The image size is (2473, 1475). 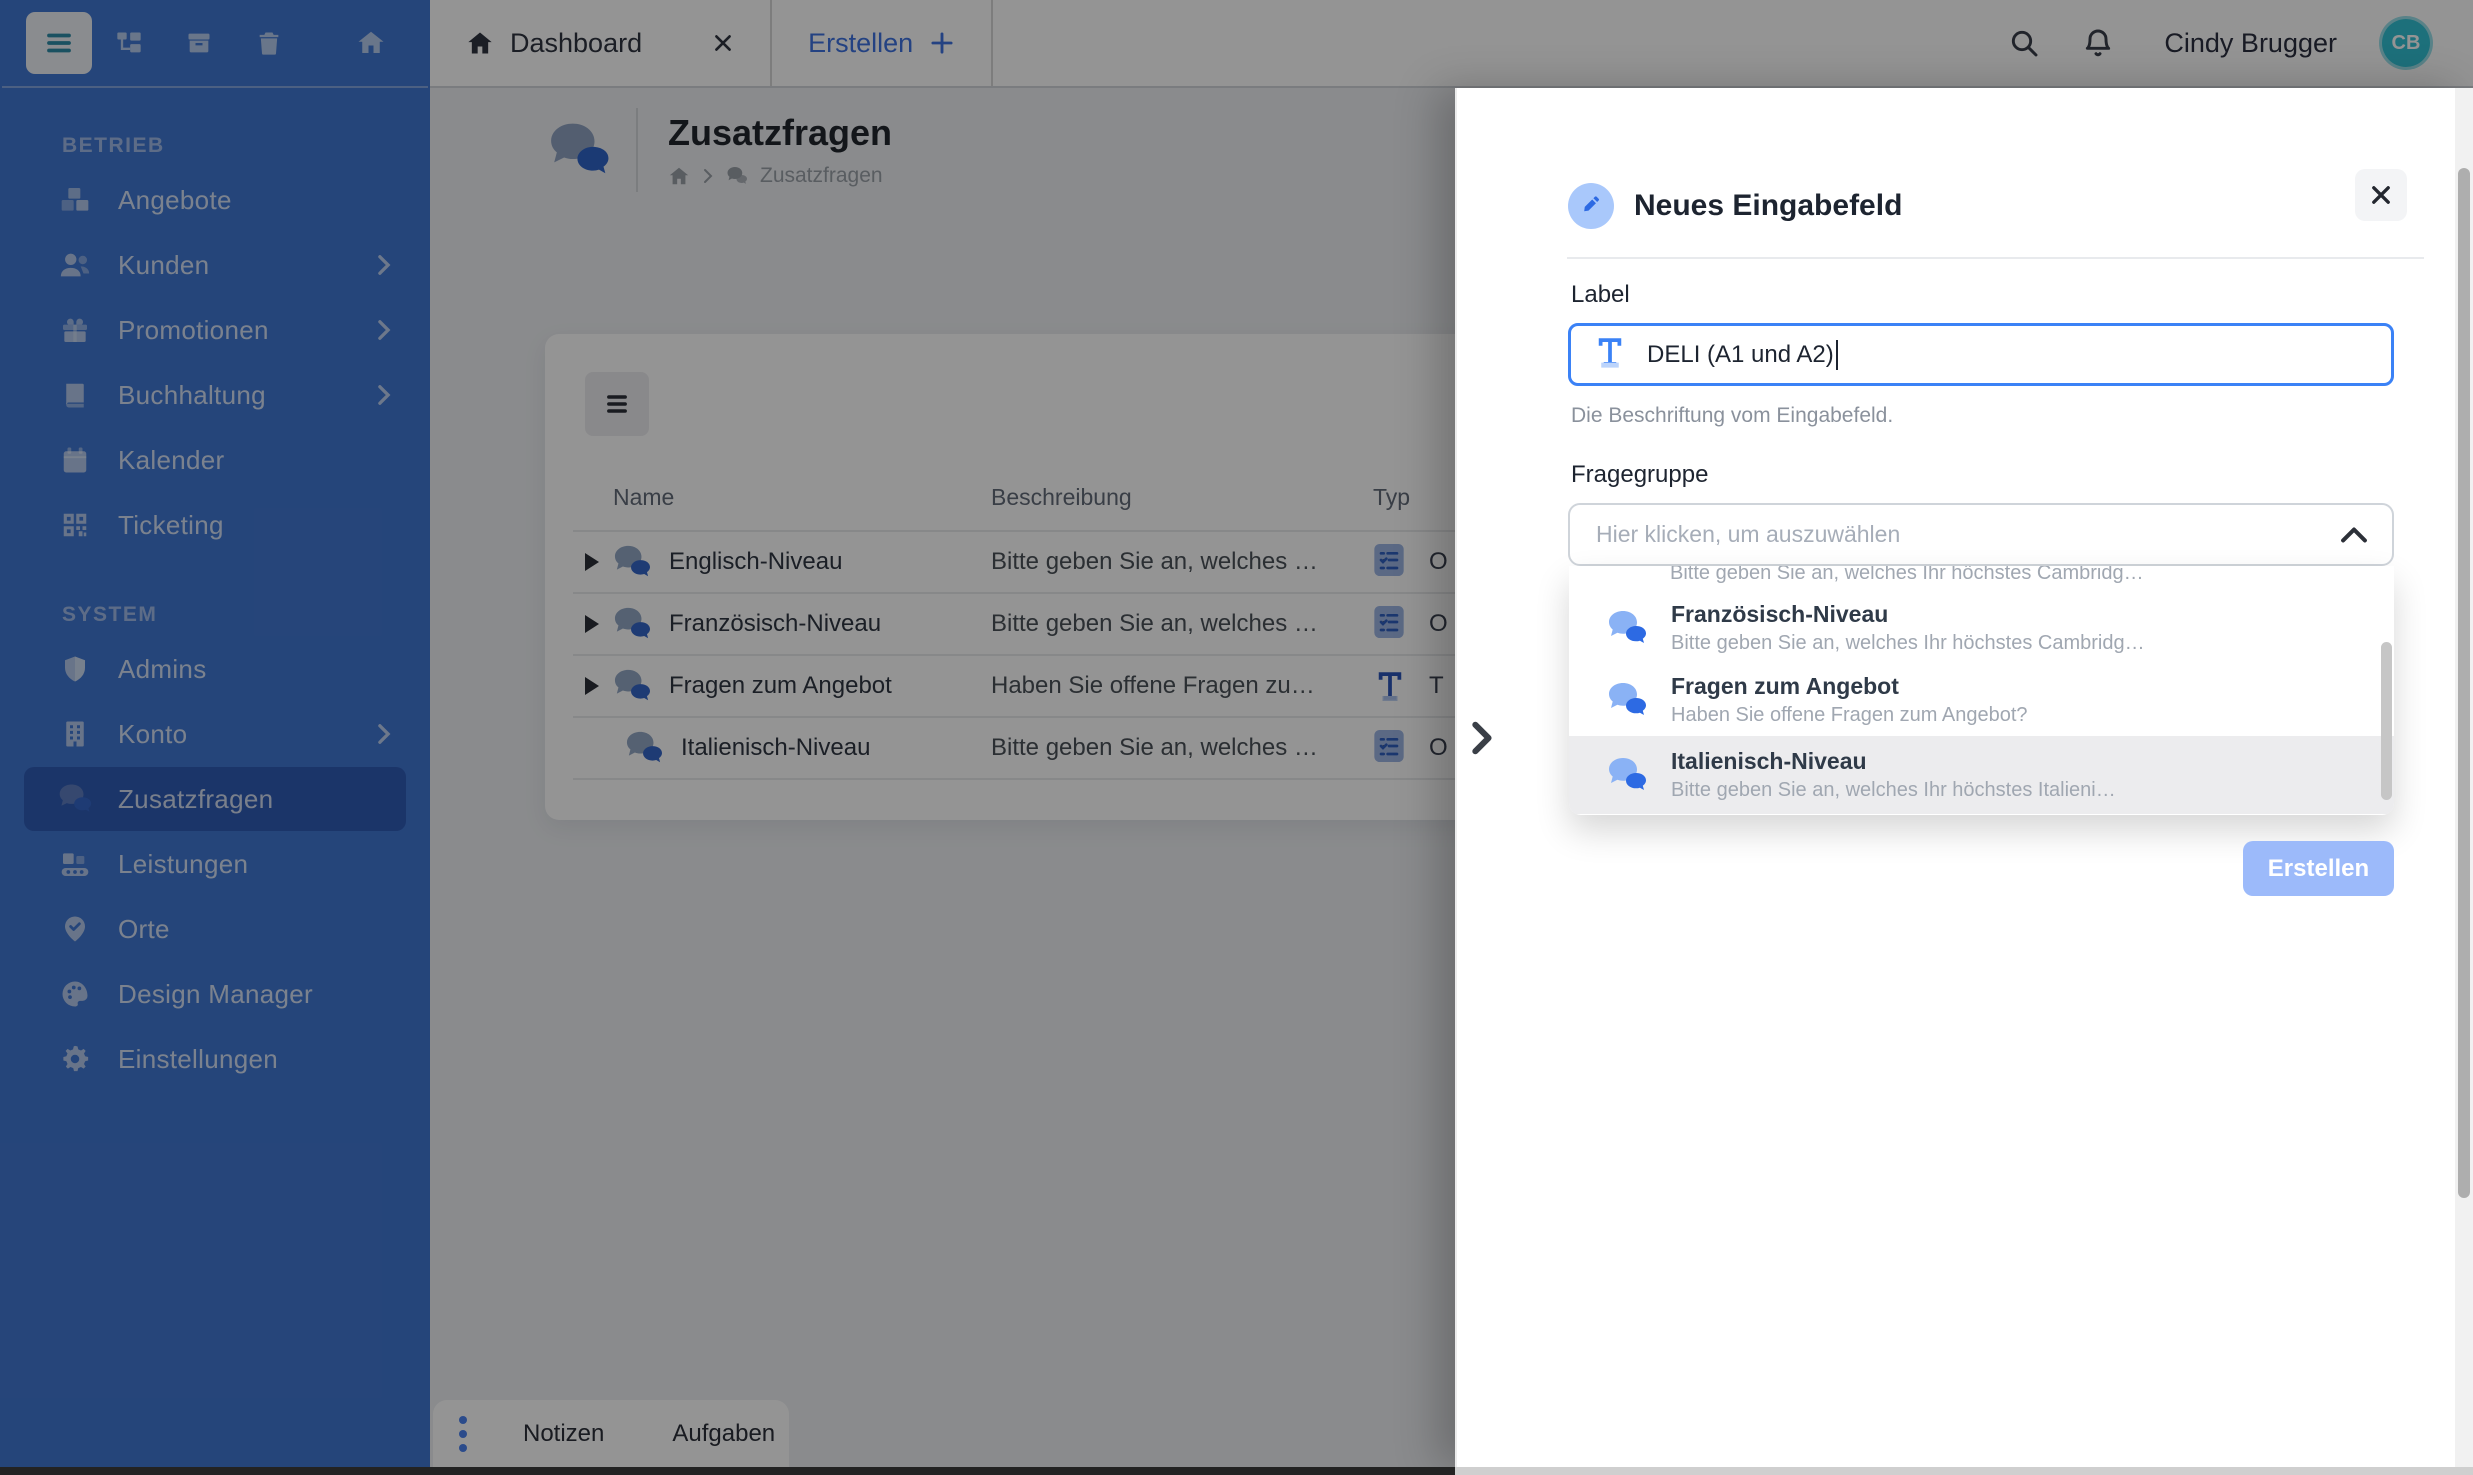 I want to click on dropdown-item-name: Französisch-Niveau, so click(x=1780, y=614).